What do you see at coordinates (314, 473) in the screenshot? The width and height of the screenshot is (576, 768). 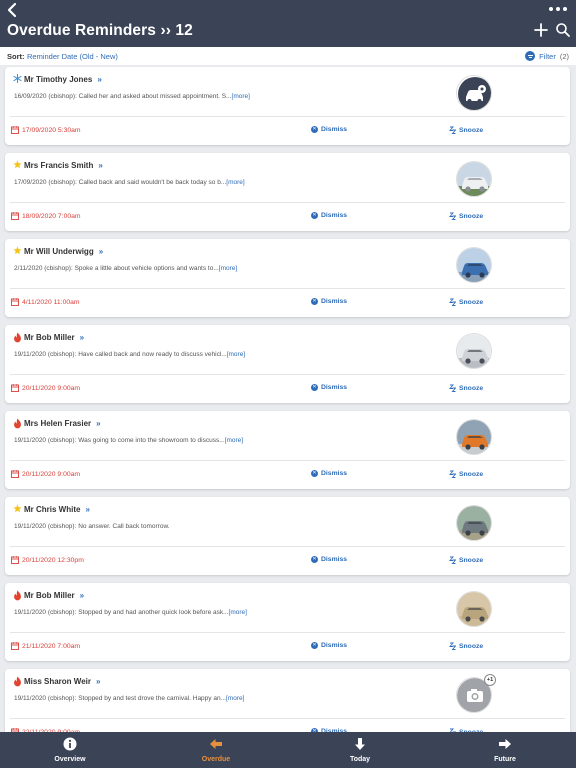 I see `close-circle-icon: ✕` at bounding box center [314, 473].